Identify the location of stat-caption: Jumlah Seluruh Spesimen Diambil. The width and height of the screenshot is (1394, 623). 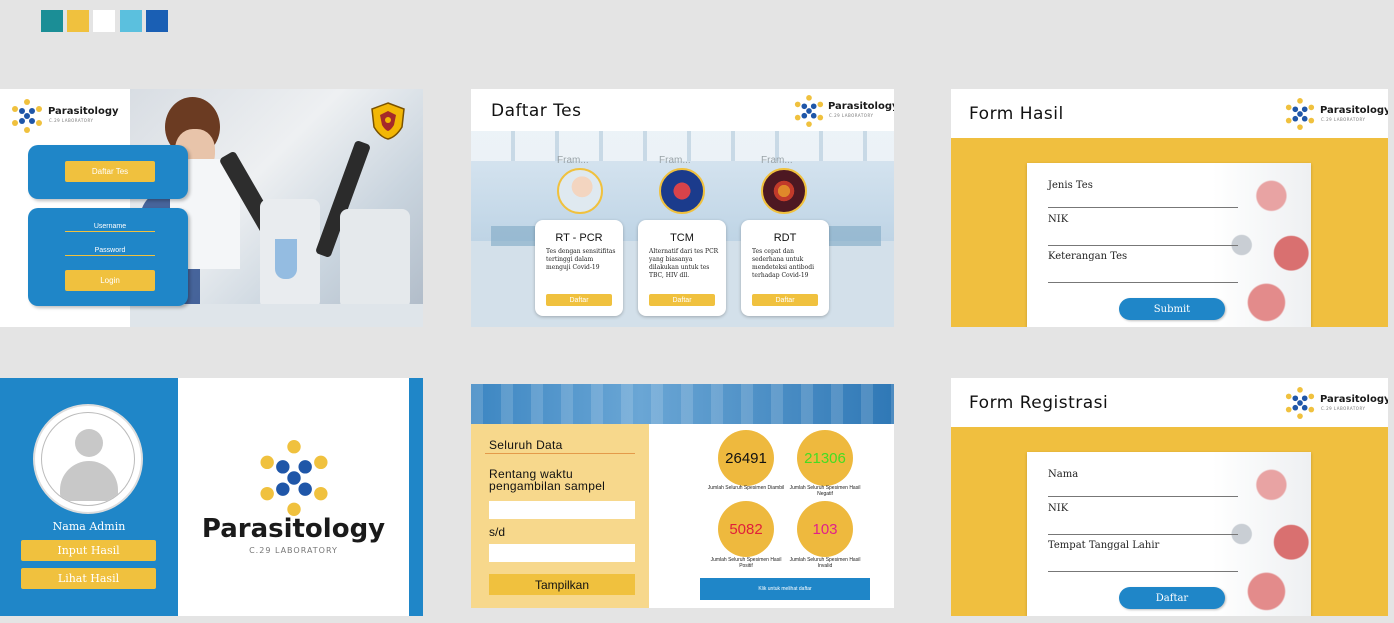
(746, 488).